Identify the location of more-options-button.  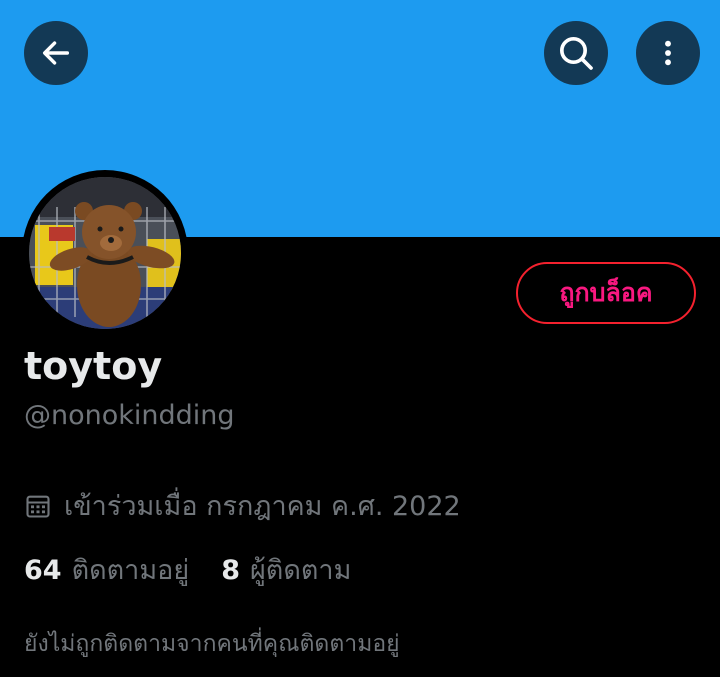
(668, 53).